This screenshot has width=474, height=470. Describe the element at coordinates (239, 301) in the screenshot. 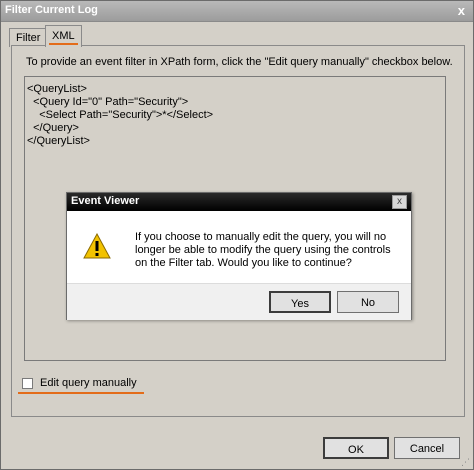

I see `modal-footer: Yes No` at that location.